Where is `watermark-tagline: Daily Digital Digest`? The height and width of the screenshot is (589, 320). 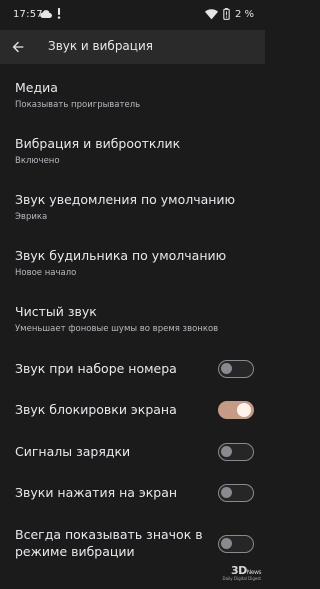
watermark-tagline: Daily Digital Digest is located at coordinates (241, 578).